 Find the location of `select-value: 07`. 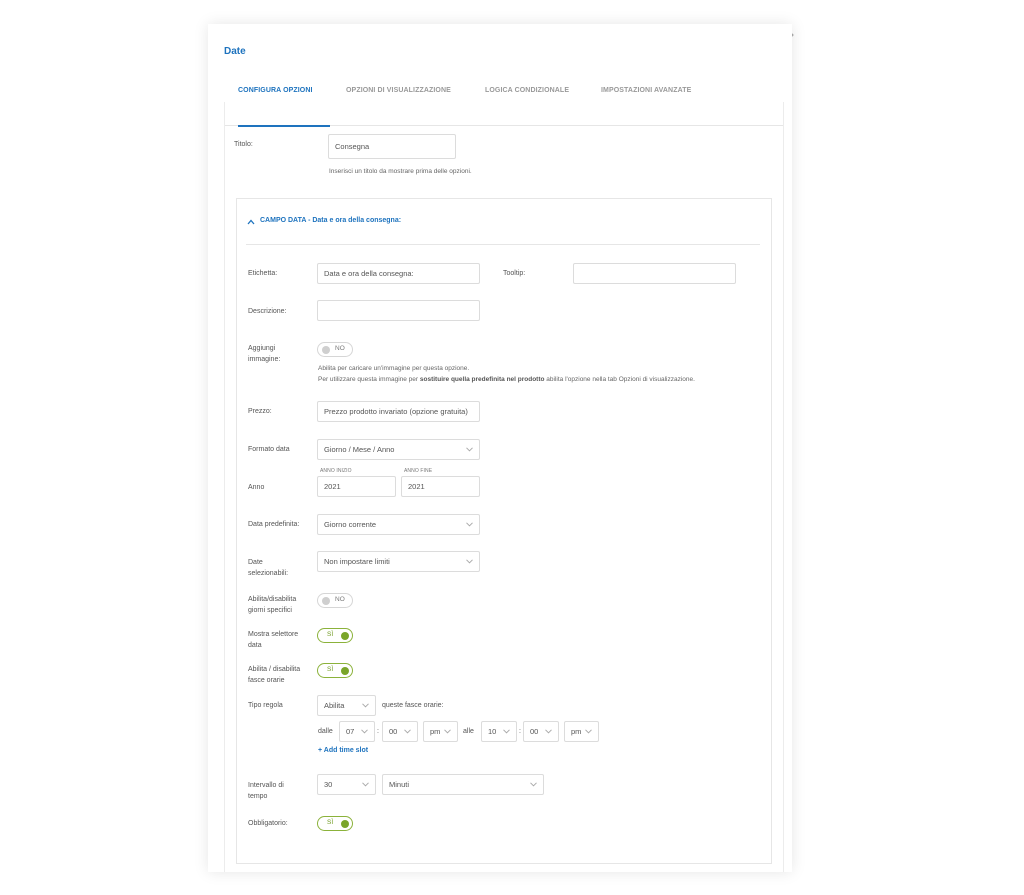

select-value: 07 is located at coordinates (350, 731).